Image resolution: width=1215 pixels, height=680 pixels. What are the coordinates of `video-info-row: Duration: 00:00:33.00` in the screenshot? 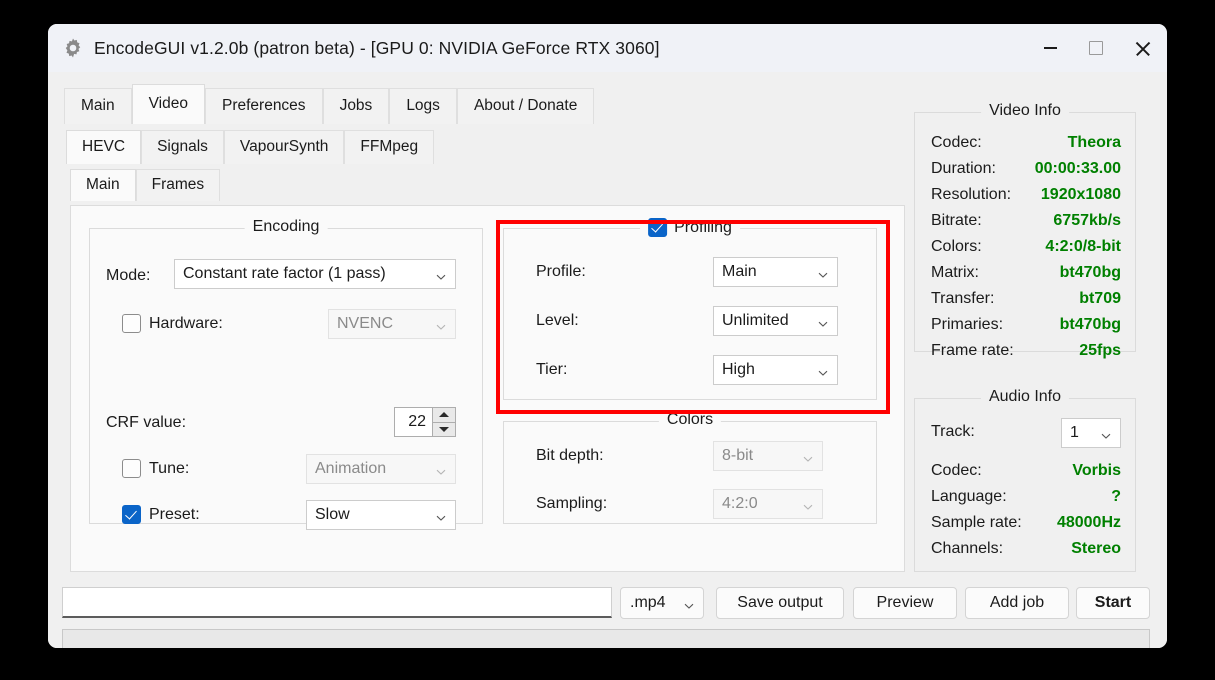 It's located at (1025, 168).